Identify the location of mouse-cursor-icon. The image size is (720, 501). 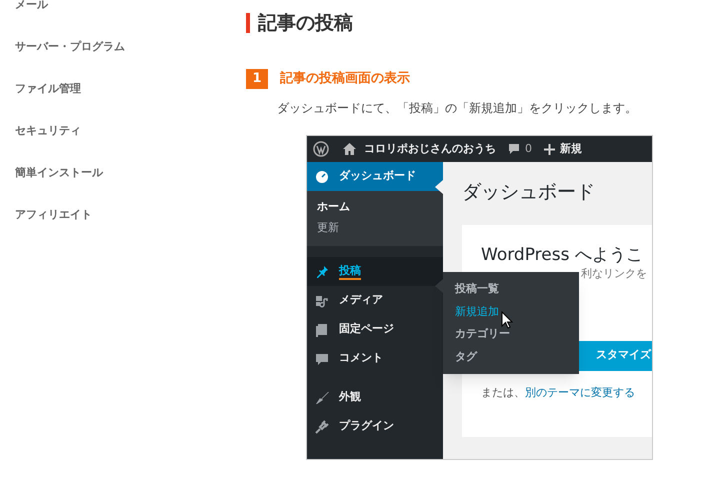
(507, 320).